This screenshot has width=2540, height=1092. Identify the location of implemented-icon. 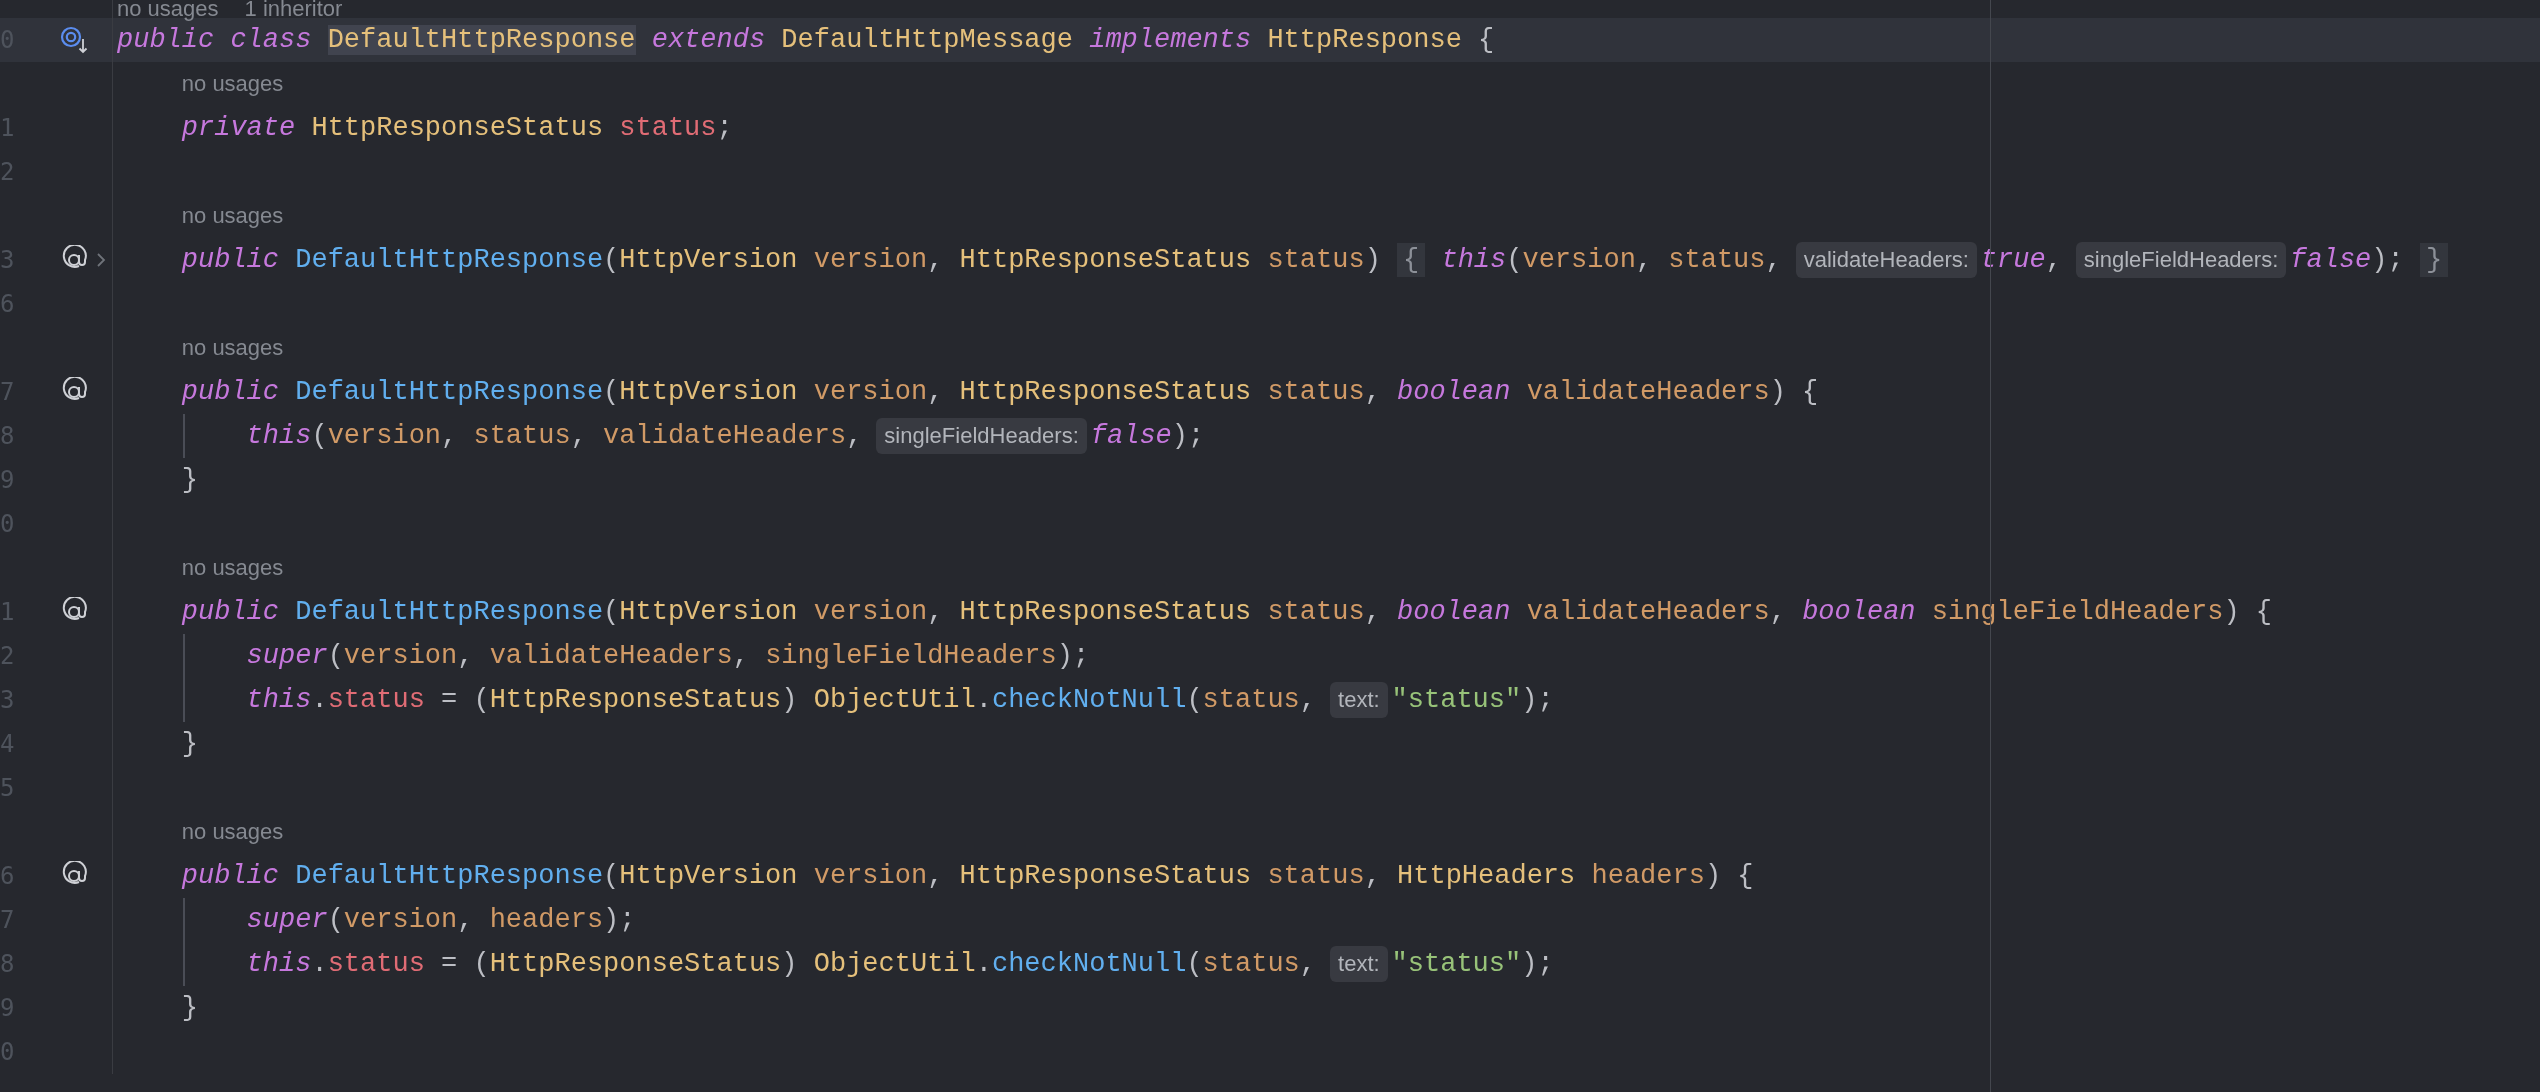
(74, 40).